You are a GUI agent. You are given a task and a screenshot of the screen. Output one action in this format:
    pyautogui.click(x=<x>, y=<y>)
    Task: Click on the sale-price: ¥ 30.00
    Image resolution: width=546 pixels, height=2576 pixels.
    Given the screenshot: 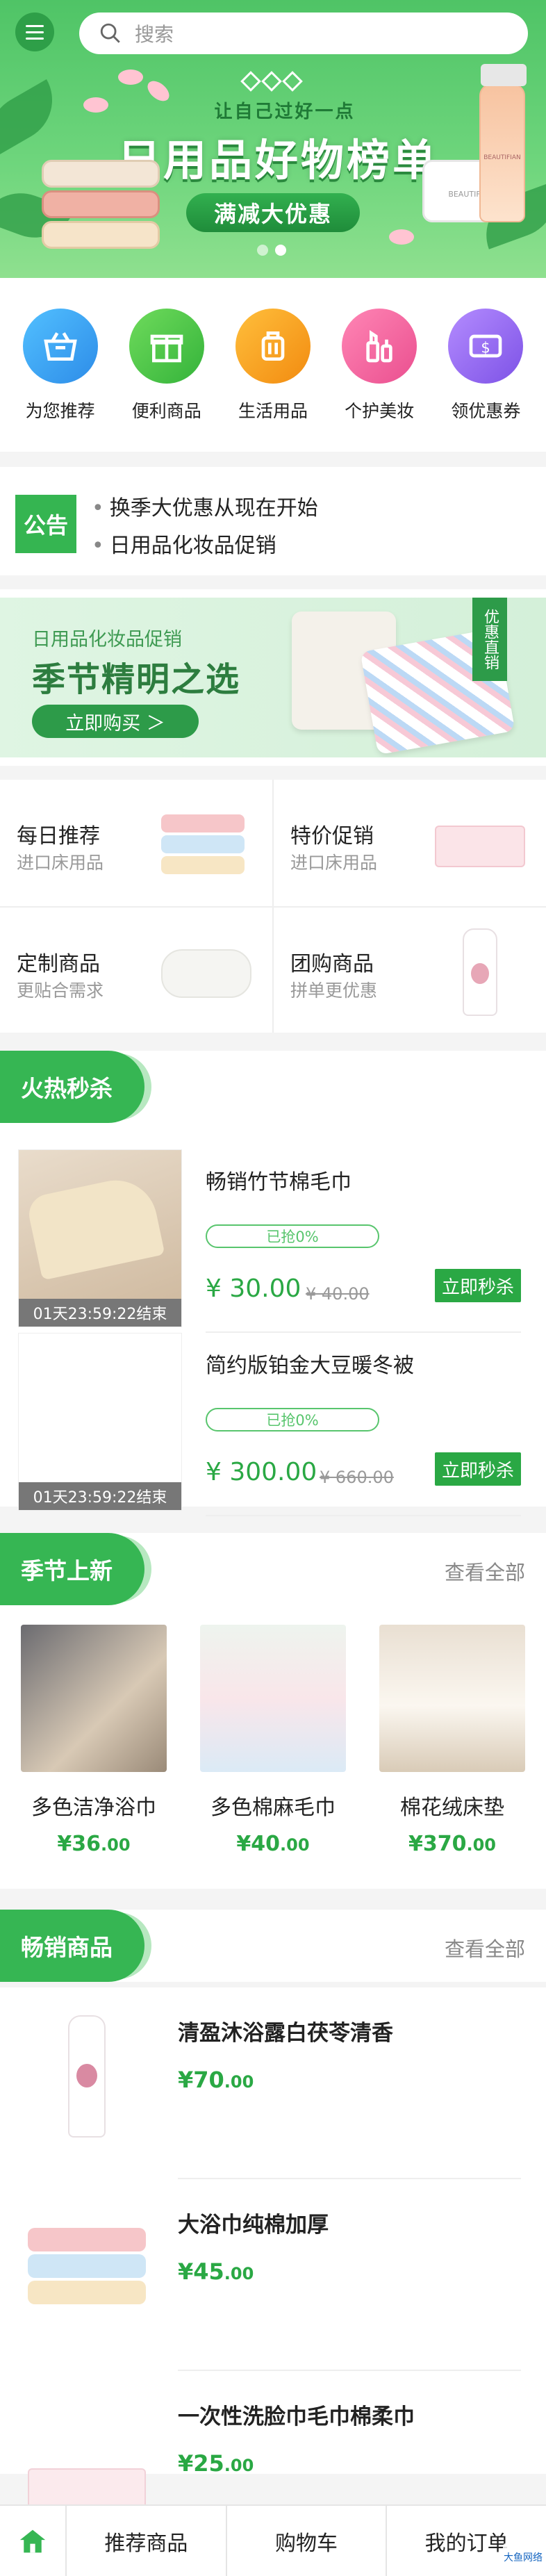 What is the action you would take?
    pyautogui.click(x=254, y=1288)
    